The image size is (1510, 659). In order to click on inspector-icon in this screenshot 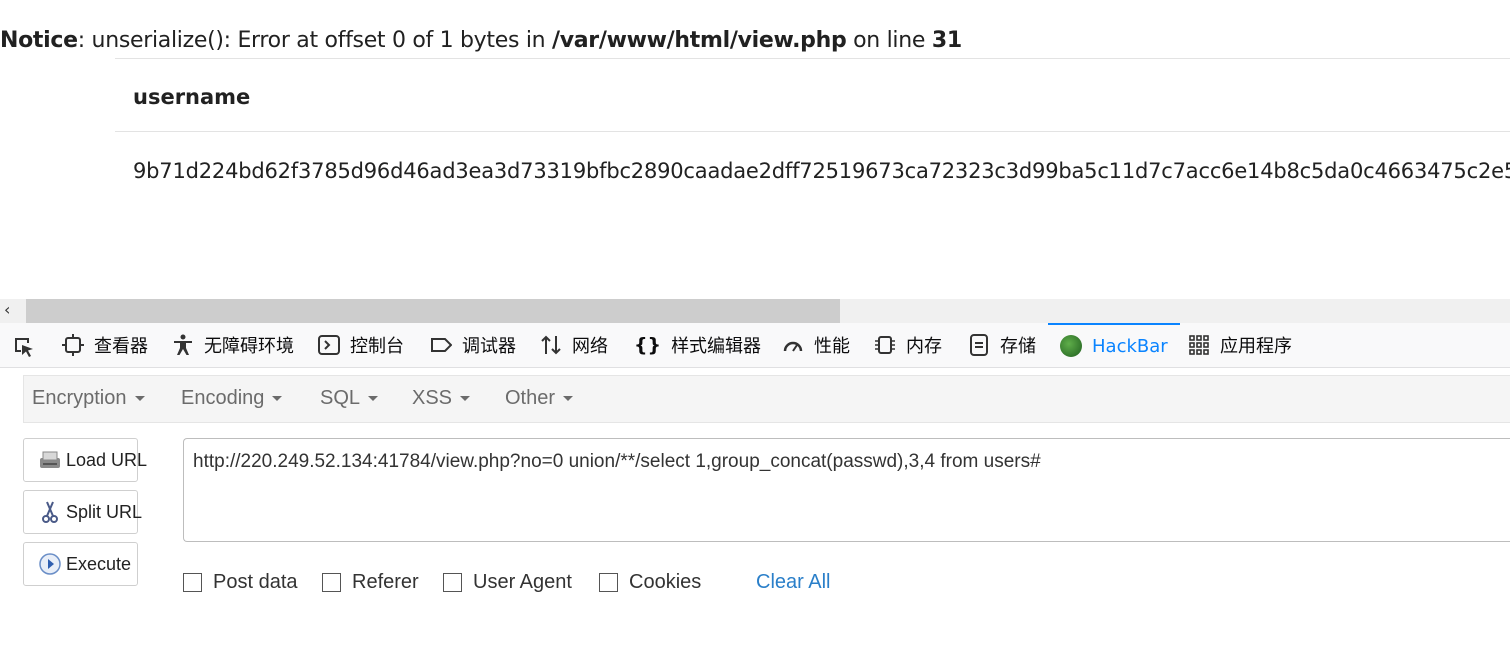, I will do `click(73, 345)`.